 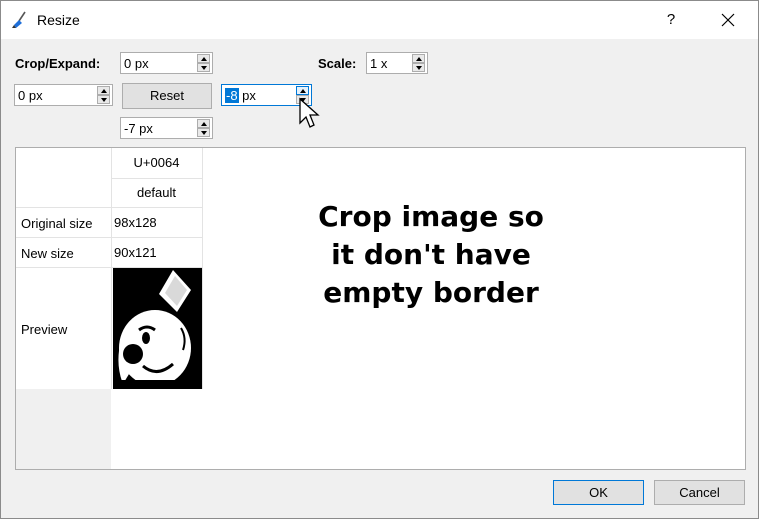 I want to click on crop-expand-label: Crop/Expand:, so click(x=58, y=63).